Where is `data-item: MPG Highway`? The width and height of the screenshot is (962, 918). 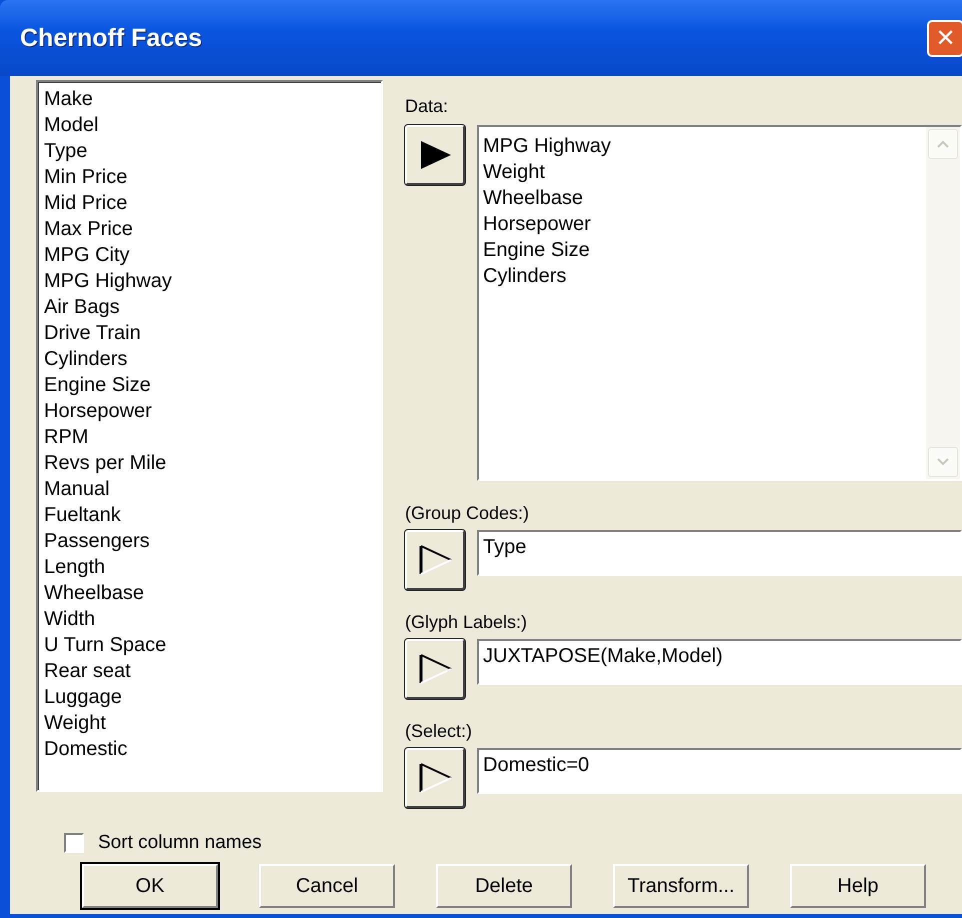 data-item: MPG Highway is located at coordinates (702, 146).